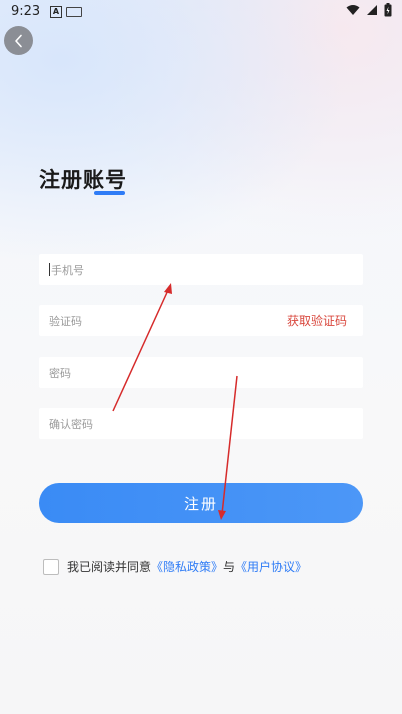 The image size is (402, 714). I want to click on password-field: 密码, so click(201, 372).